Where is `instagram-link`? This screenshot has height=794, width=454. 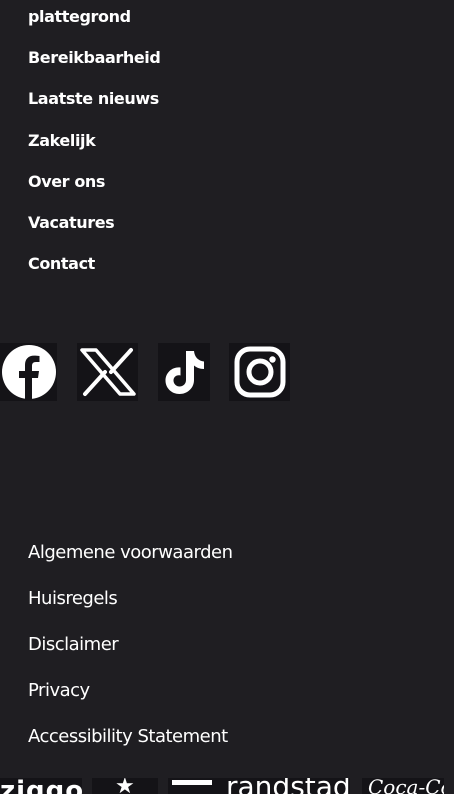
instagram-link is located at coordinates (259, 372).